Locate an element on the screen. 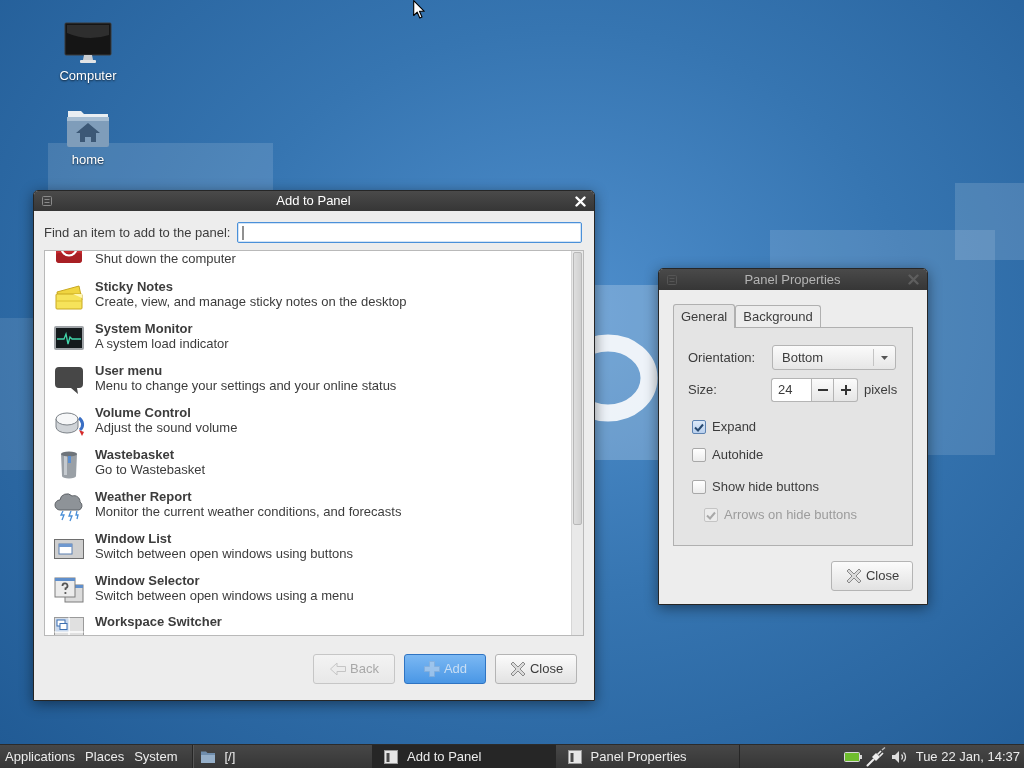  search-field is located at coordinates (409, 232).